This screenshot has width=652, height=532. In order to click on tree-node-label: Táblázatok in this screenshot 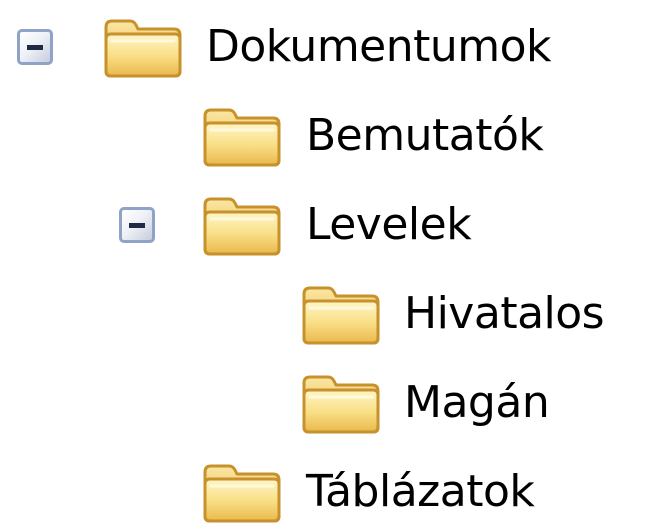, I will do `click(420, 491)`.